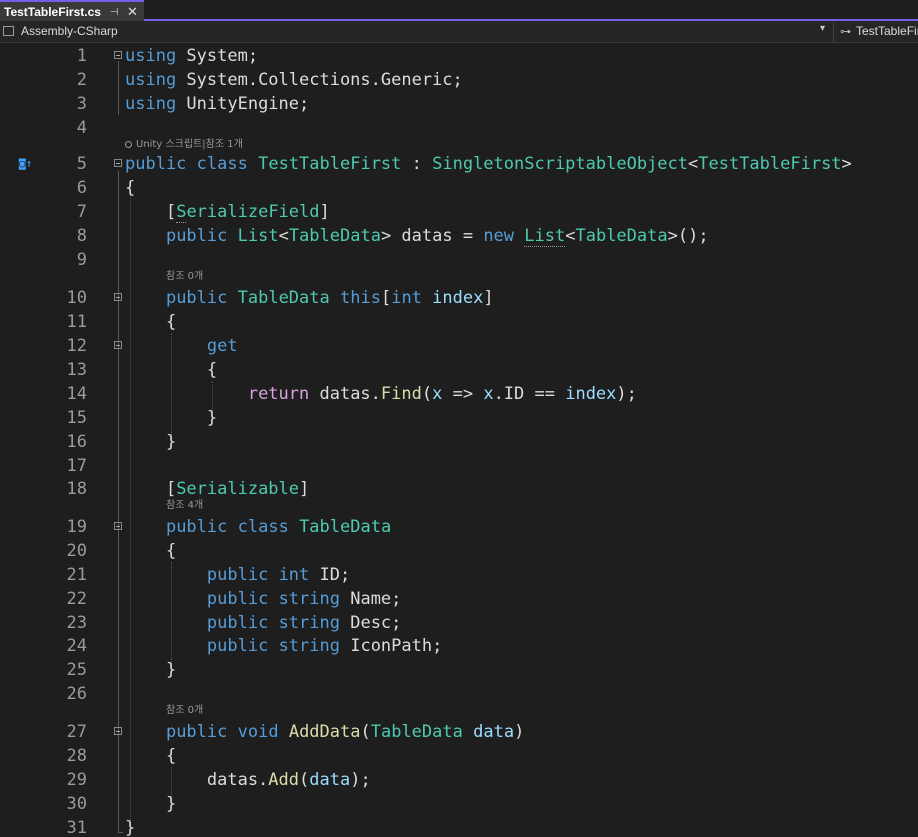  What do you see at coordinates (459, 489) in the screenshot?
I see `code-line: 18 [Serializable]` at bounding box center [459, 489].